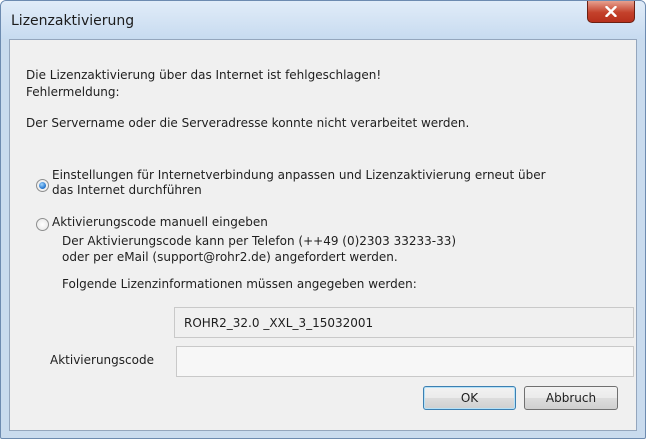 This screenshot has width=646, height=439. I want to click on activation-code-input, so click(405, 361).